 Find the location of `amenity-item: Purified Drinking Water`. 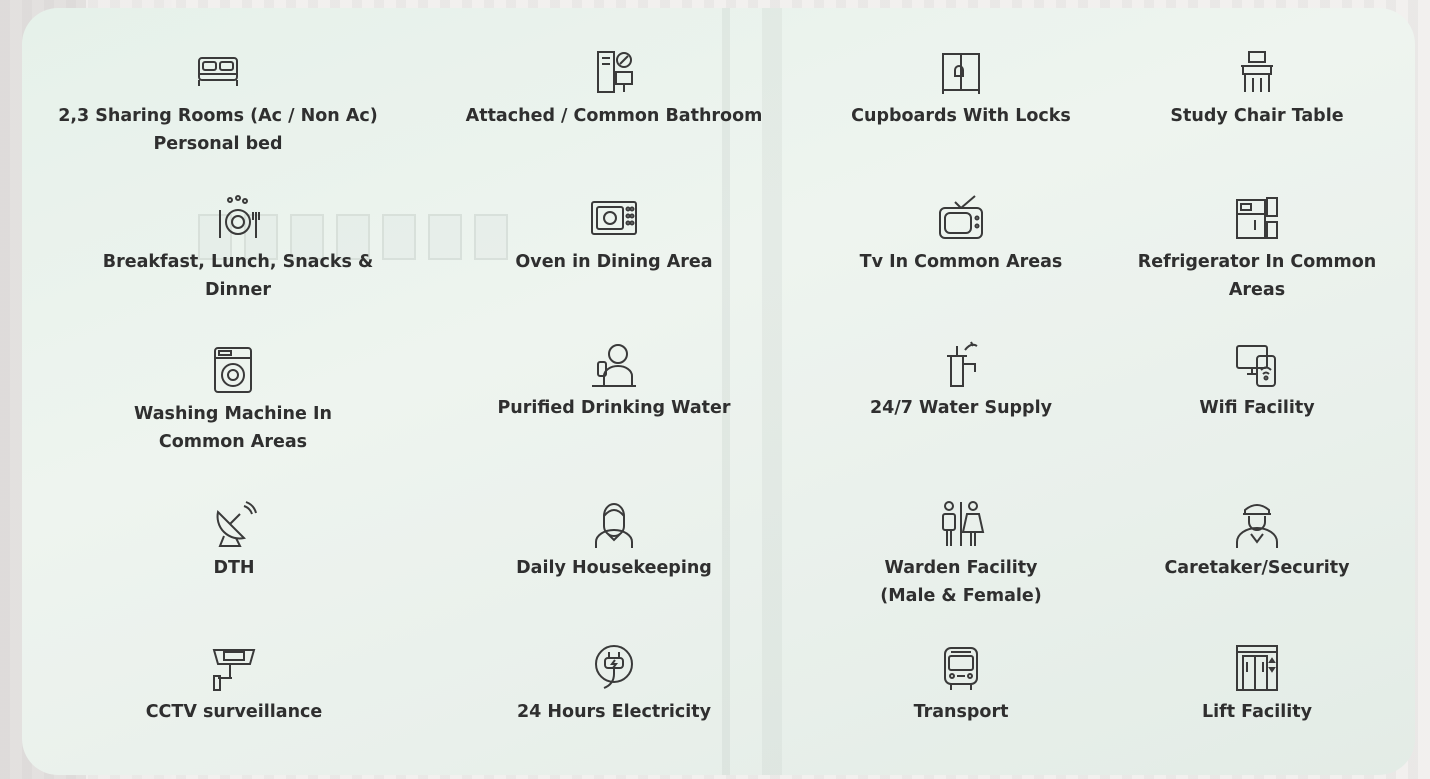

amenity-item: Purified Drinking Water is located at coordinates (614, 381).